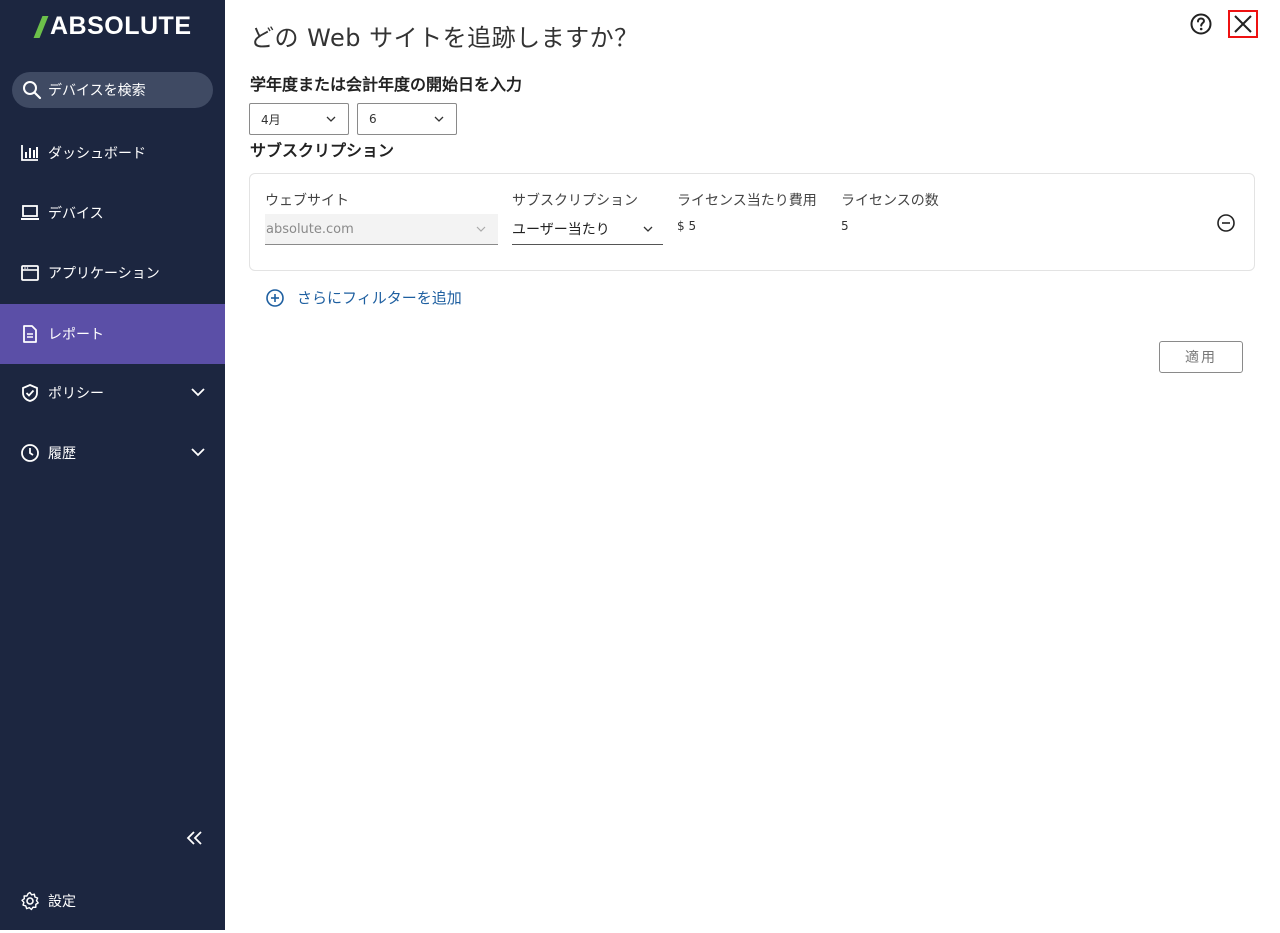  Describe the element at coordinates (379, 298) in the screenshot. I see `add-filter-label: さらにフィルターを追加` at that location.